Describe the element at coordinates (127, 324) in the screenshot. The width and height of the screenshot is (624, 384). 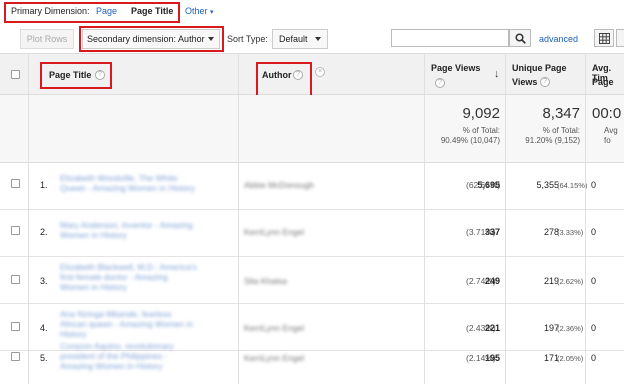
I see `page-title-line: African queen - Amazing Women in` at that location.